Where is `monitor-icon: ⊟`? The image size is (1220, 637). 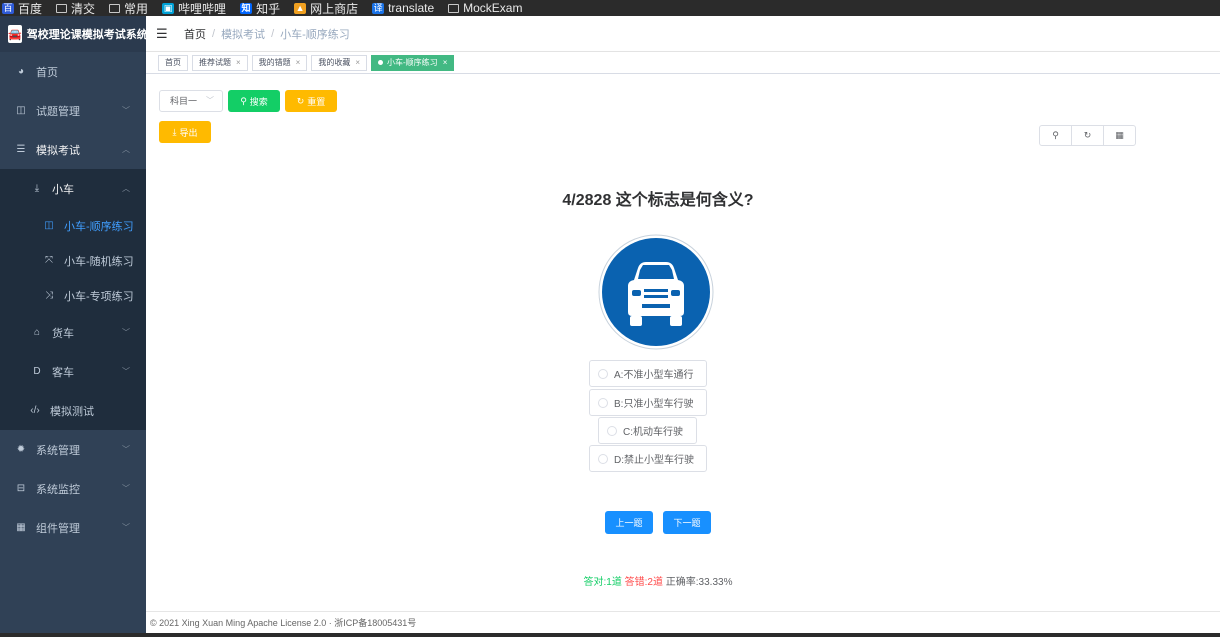 monitor-icon: ⊟ is located at coordinates (21, 488).